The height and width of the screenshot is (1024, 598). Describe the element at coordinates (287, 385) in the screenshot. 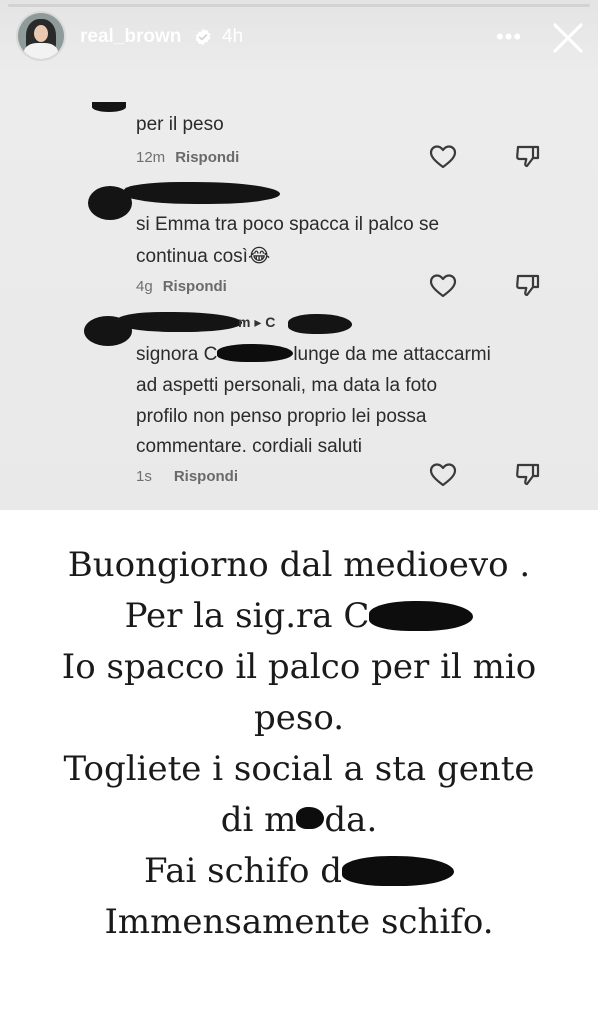

I see `comment-text-line: ad aspetti personali, ma data la foto` at that location.